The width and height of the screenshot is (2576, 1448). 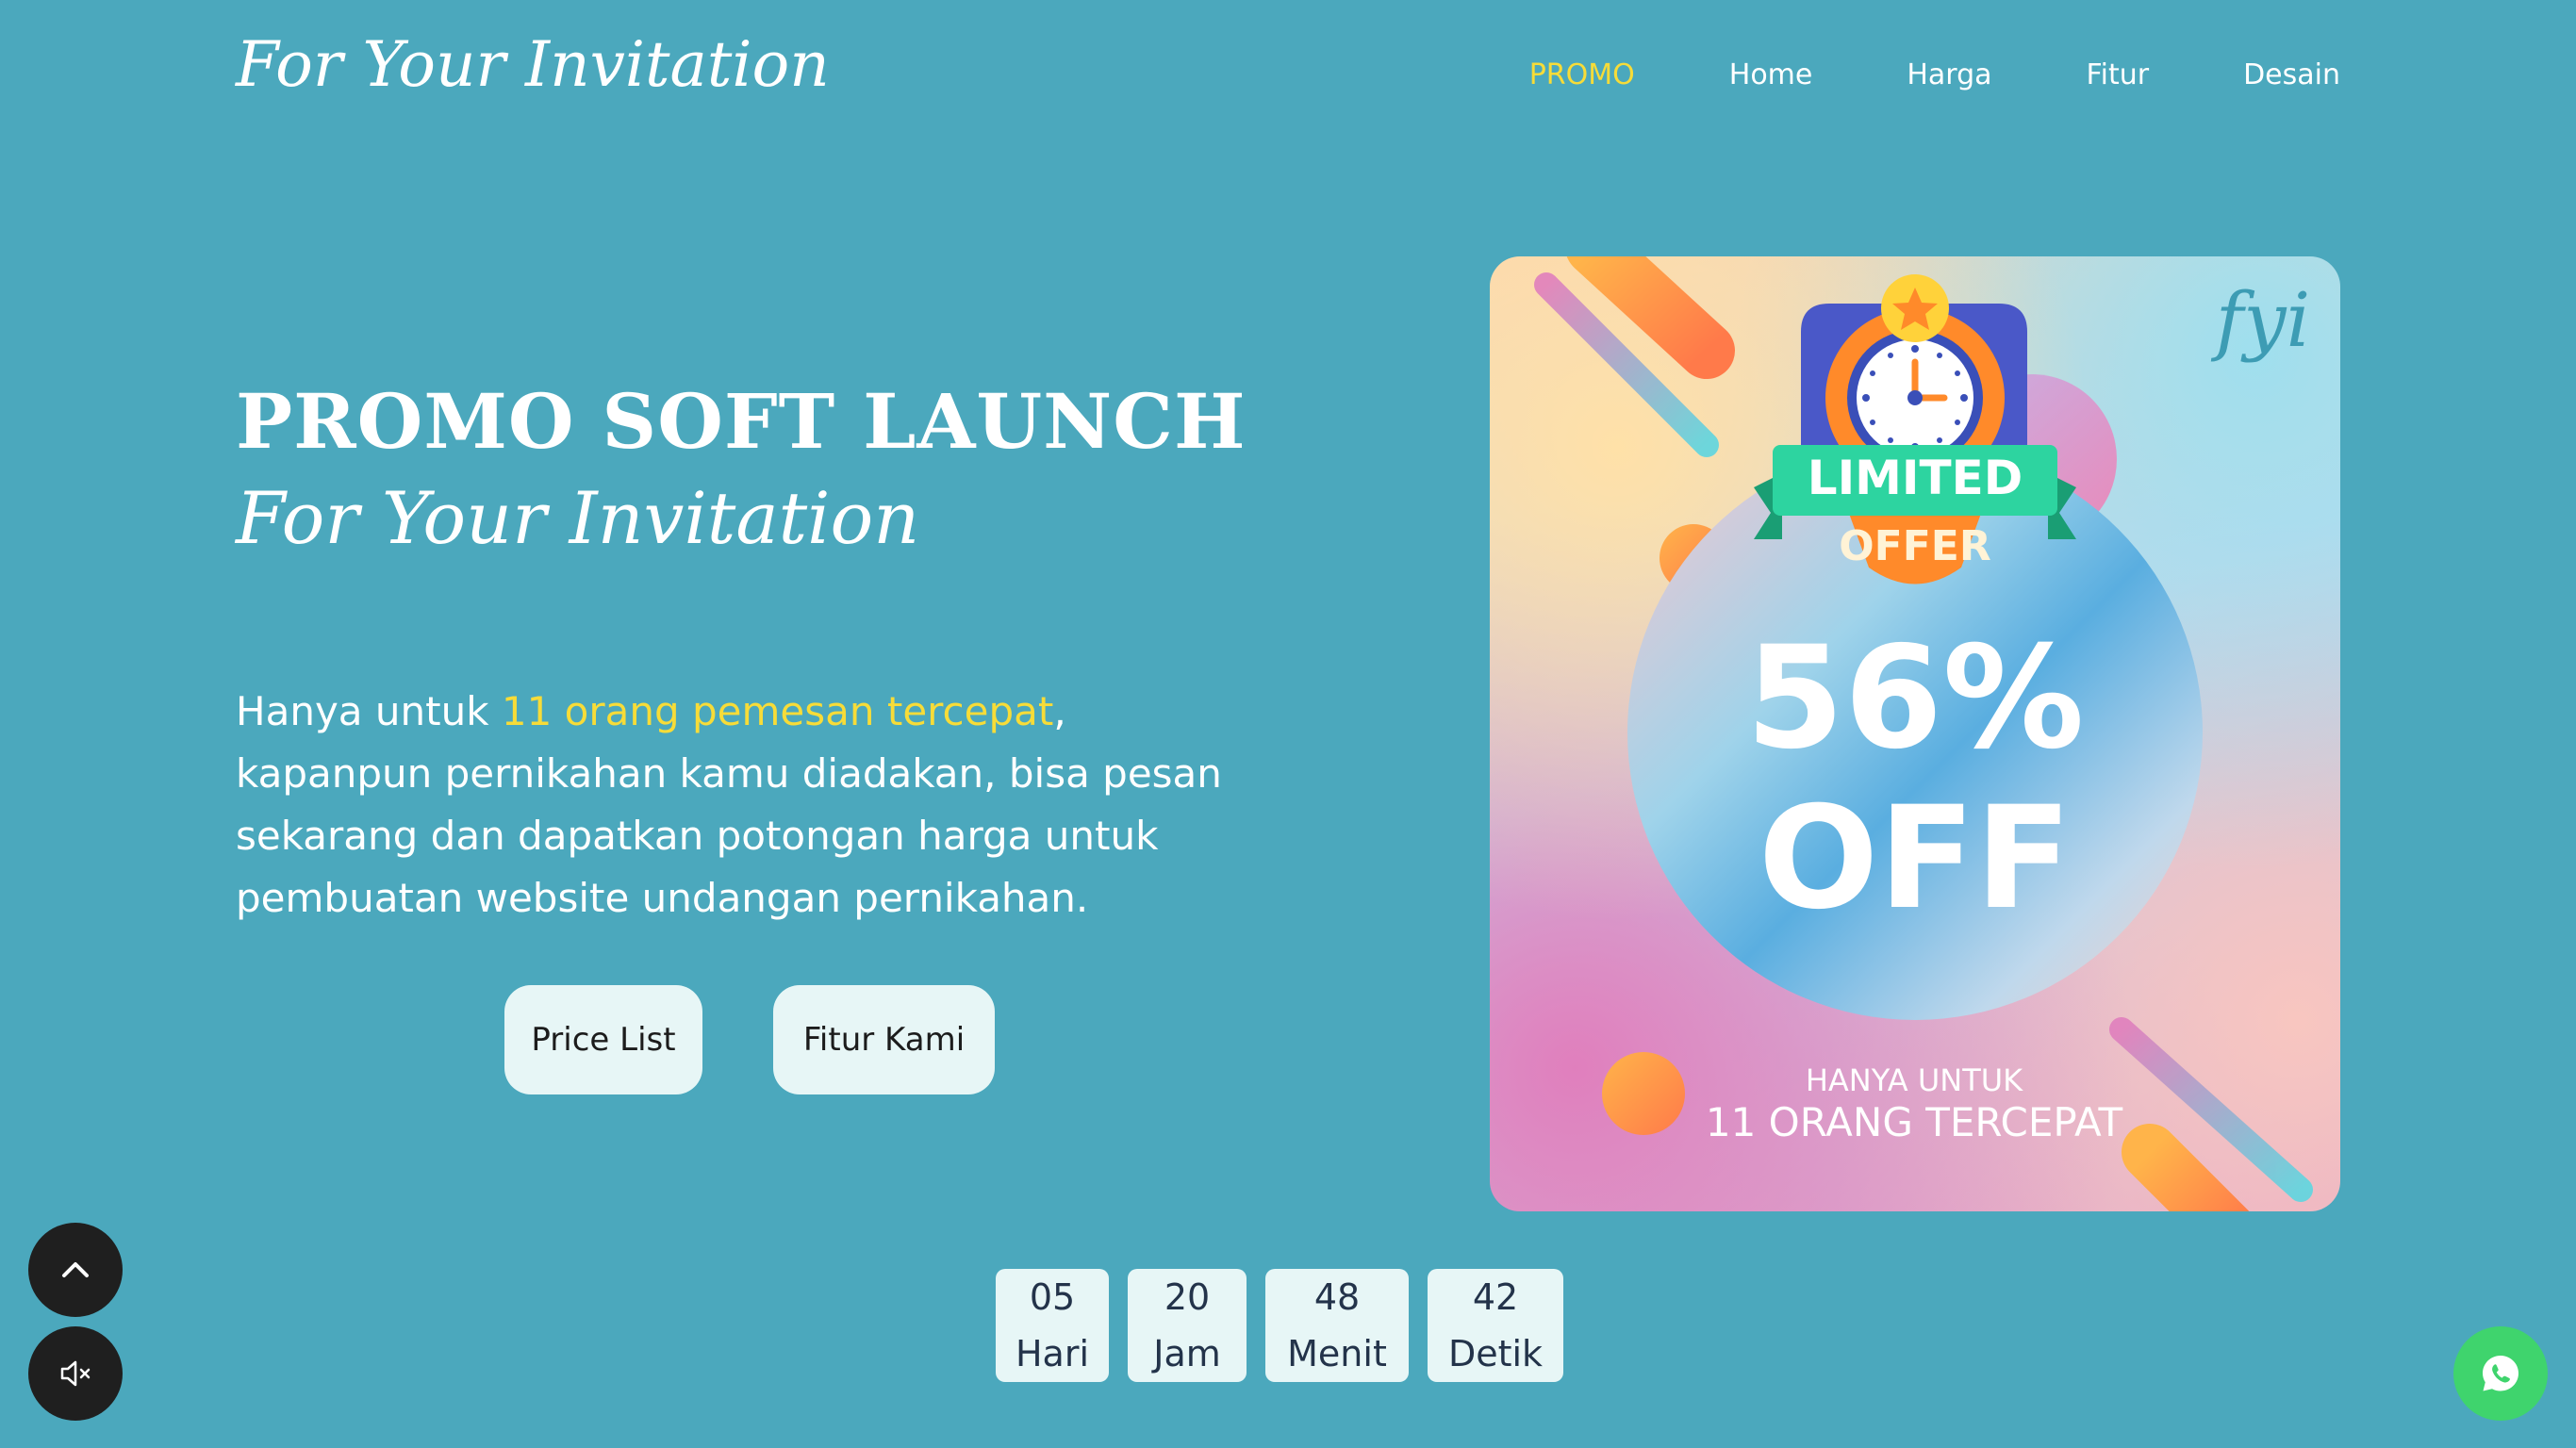 I want to click on nav-desain: Desain, so click(x=2291, y=74).